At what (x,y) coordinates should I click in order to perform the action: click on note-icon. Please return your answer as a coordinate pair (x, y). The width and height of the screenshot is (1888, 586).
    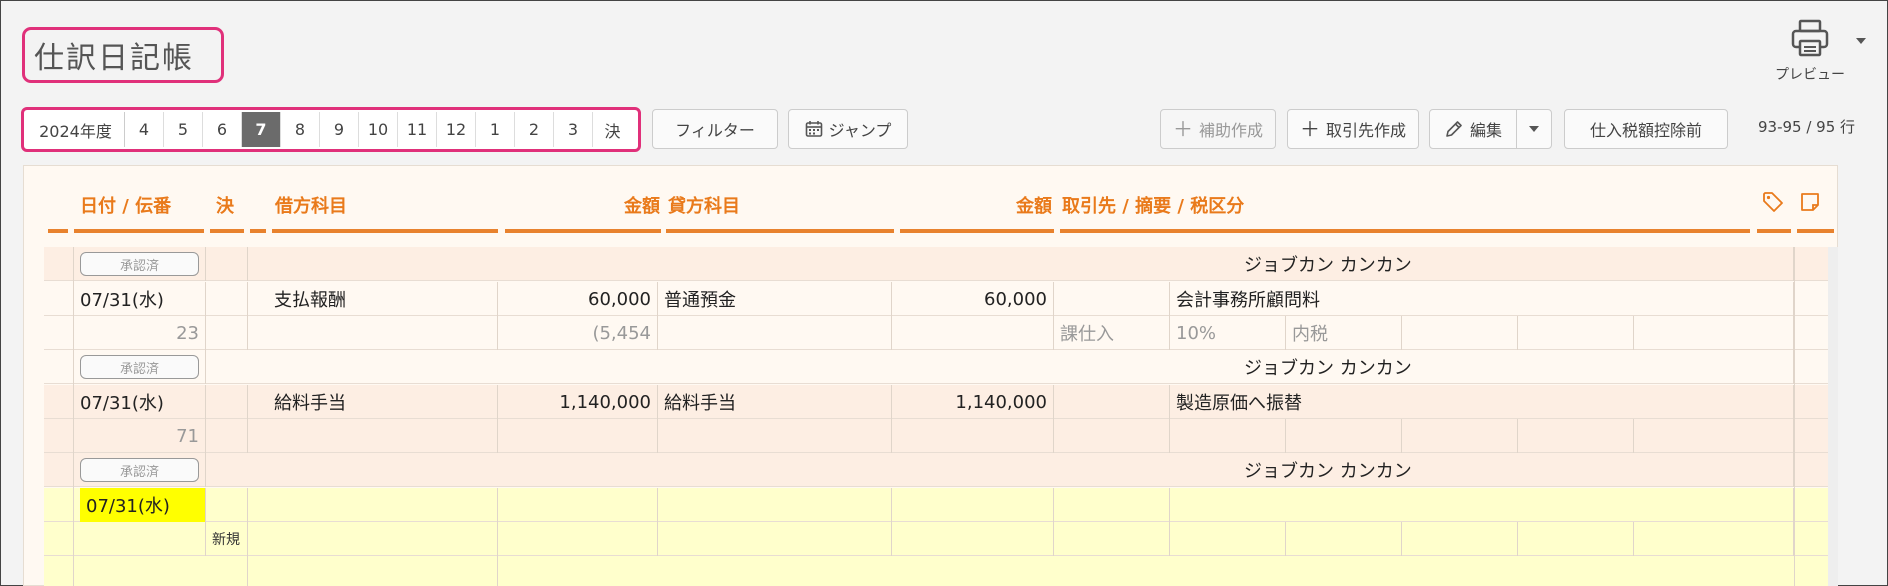
    Looking at the image, I should click on (1810, 202).